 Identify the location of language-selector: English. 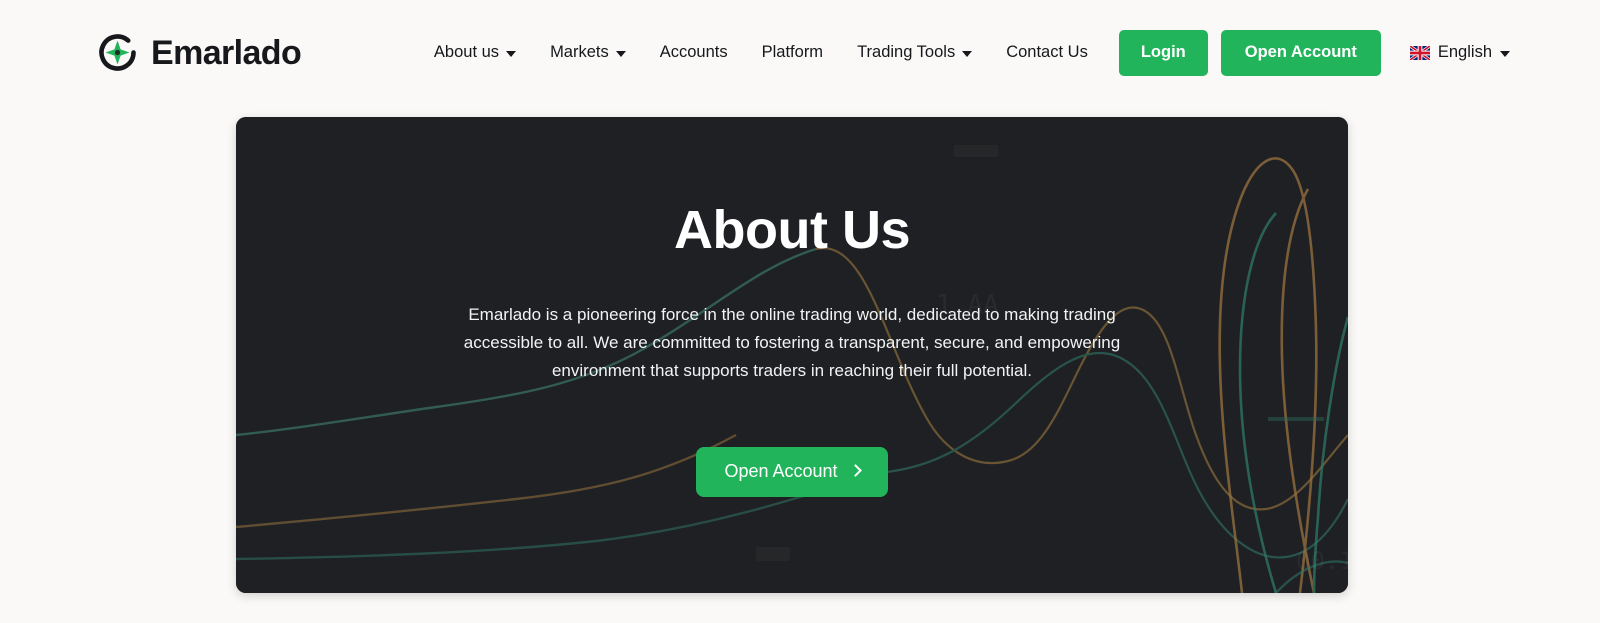
(1459, 52).